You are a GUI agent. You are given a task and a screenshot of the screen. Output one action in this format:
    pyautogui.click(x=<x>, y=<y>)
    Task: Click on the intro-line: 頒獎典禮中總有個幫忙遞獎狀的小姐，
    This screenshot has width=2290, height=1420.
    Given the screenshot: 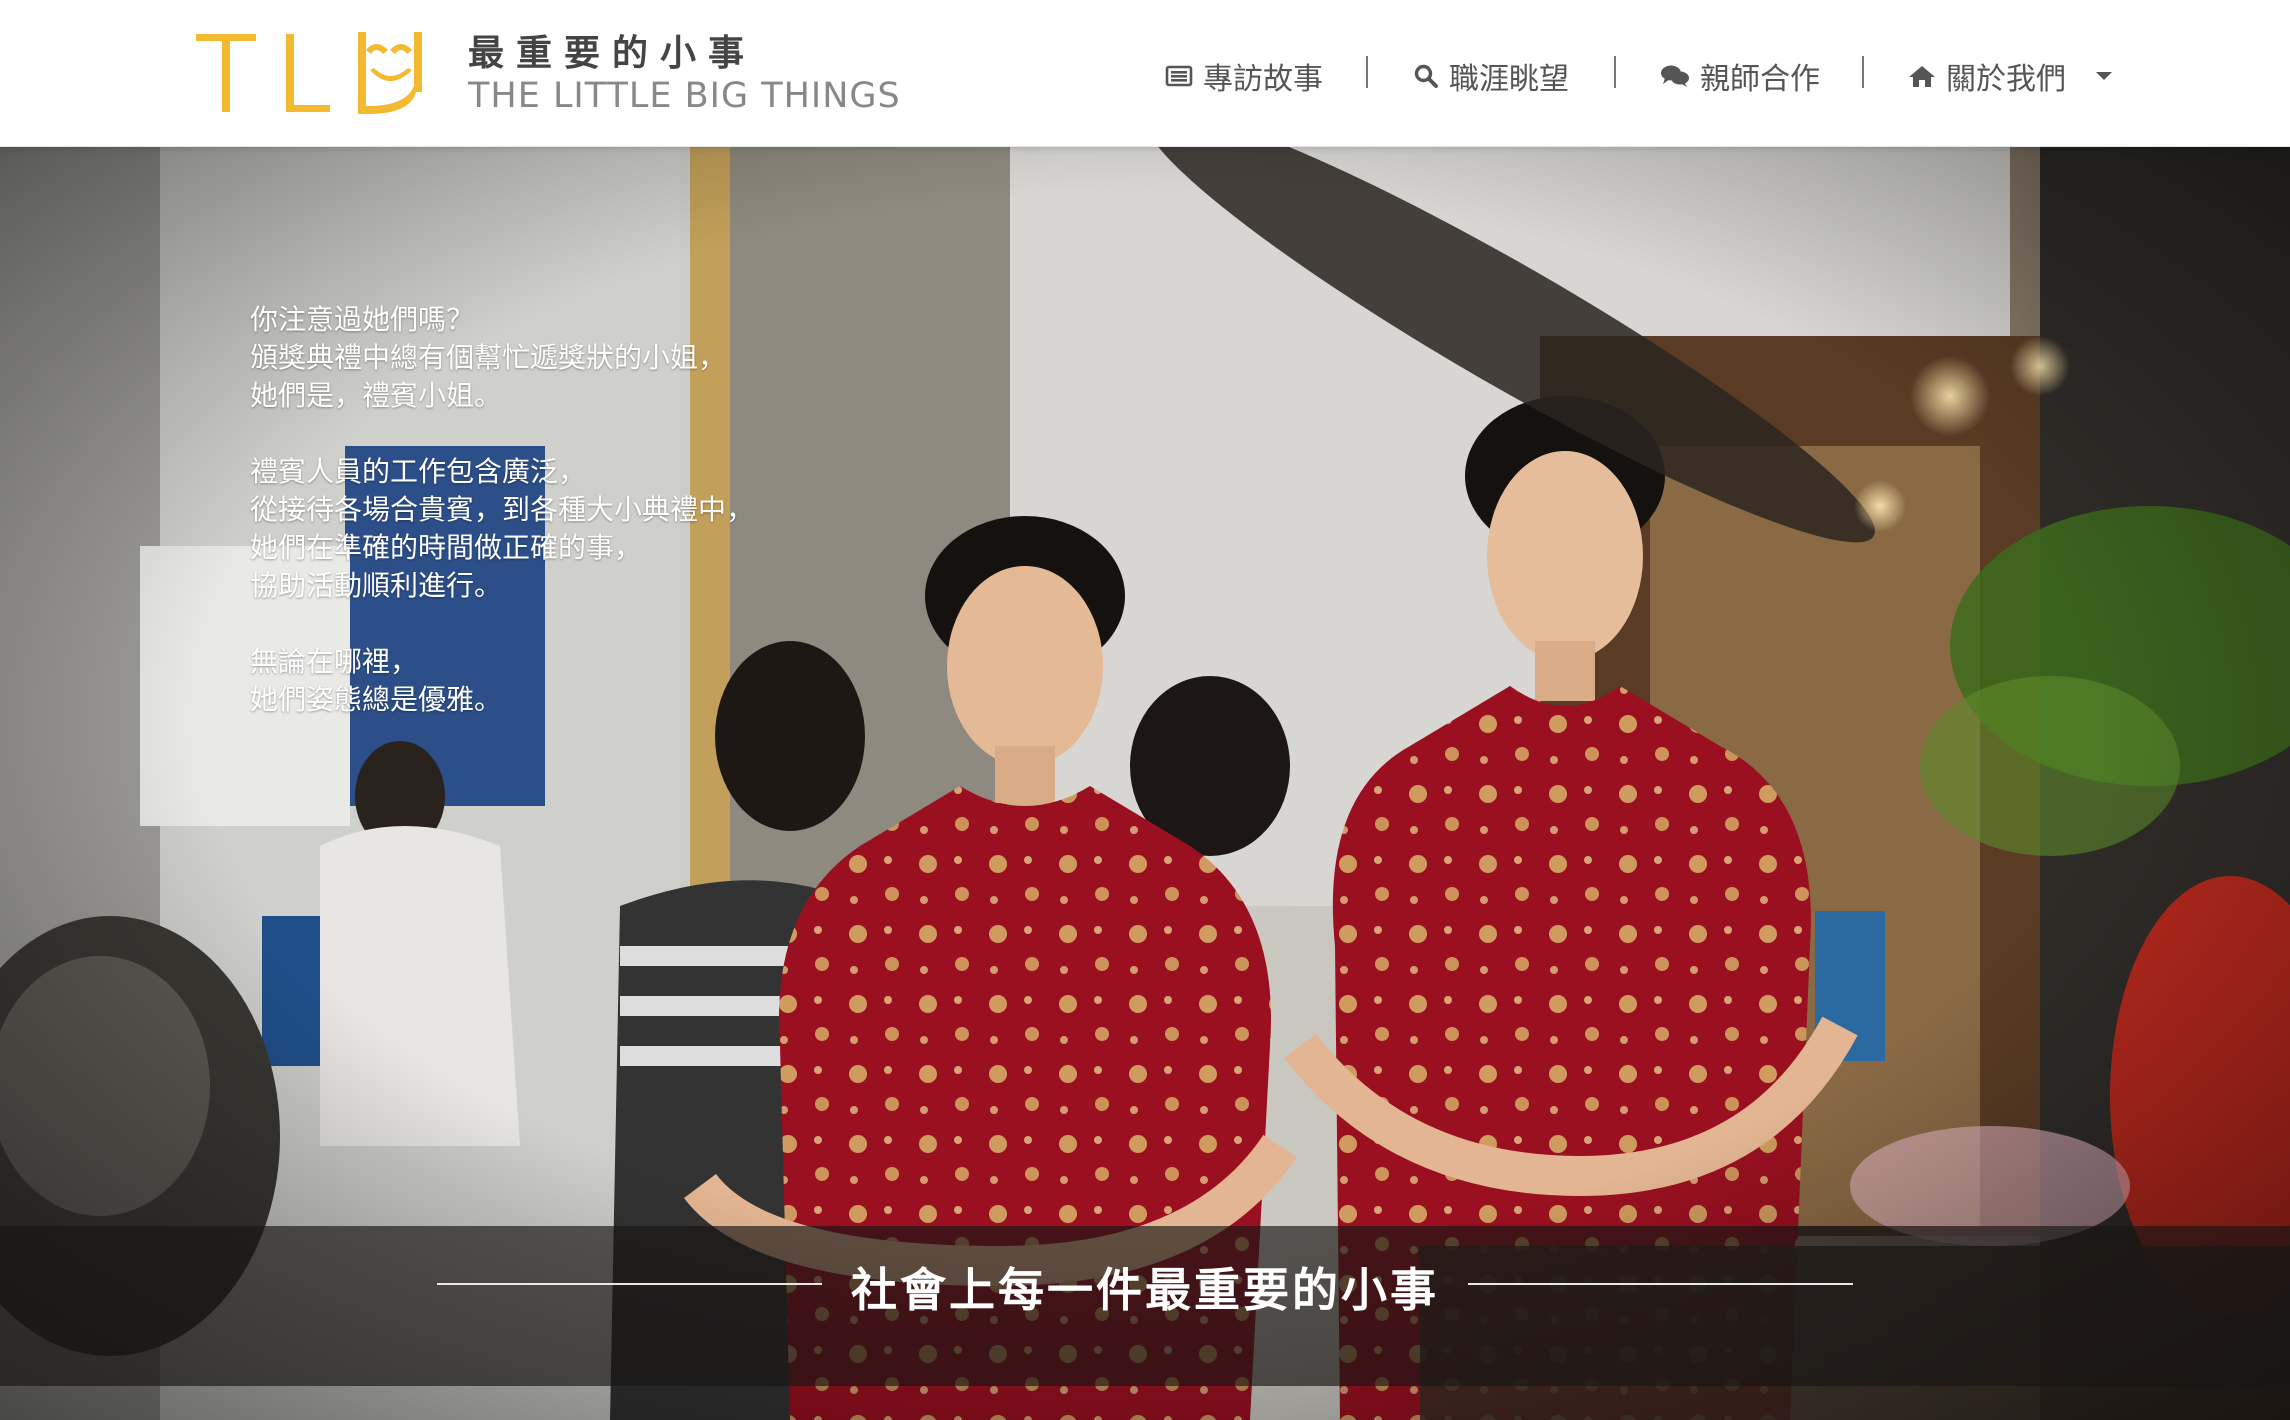 What is the action you would take?
    pyautogui.click(x=488, y=357)
    